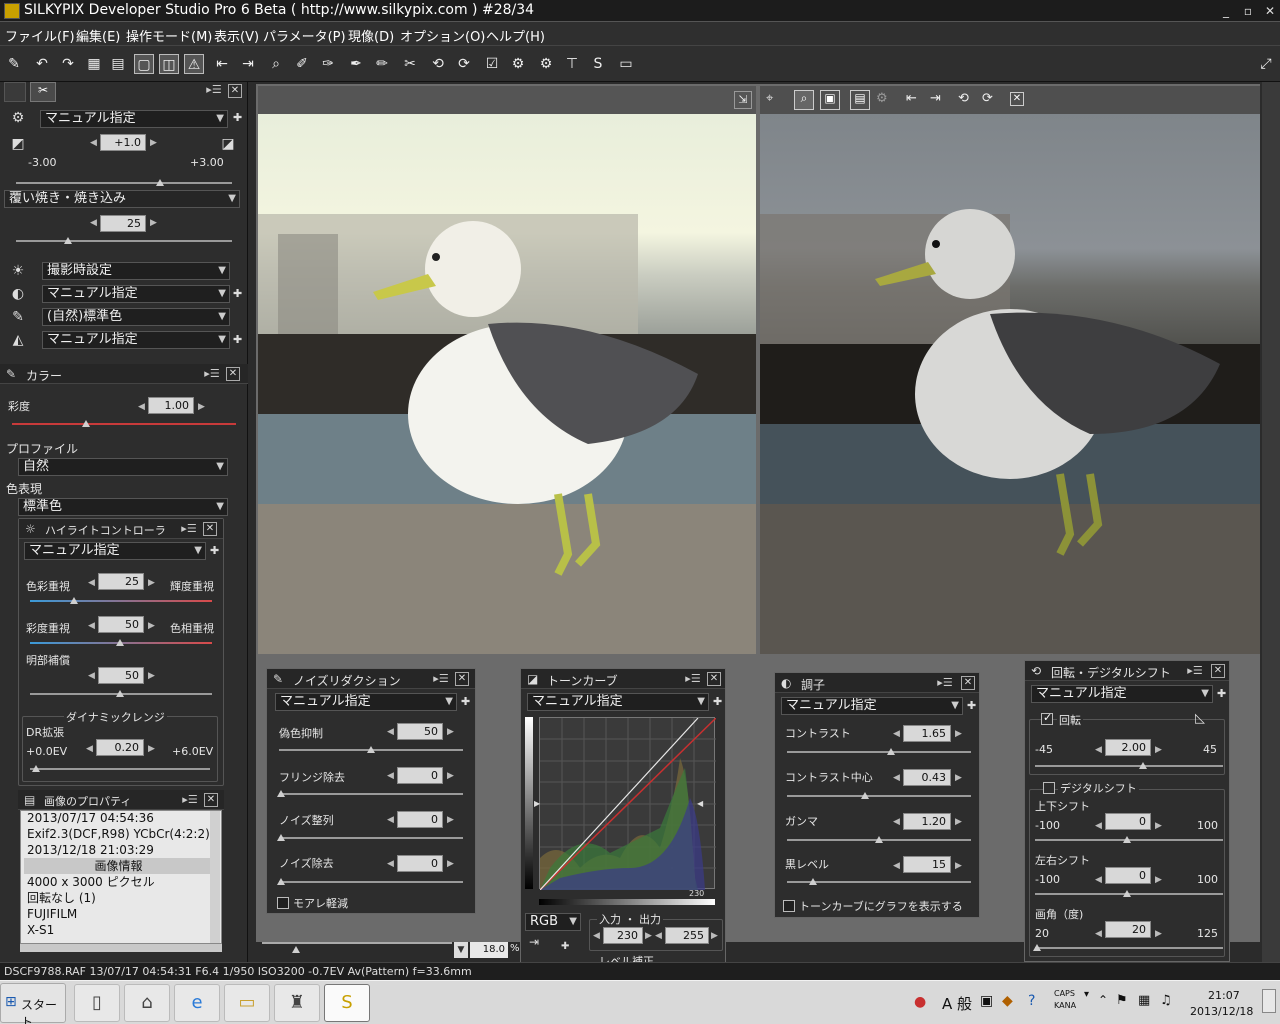 This screenshot has height=1024, width=1280. What do you see at coordinates (1166, 1000) in the screenshot?
I see `volume-icon: ♫` at bounding box center [1166, 1000].